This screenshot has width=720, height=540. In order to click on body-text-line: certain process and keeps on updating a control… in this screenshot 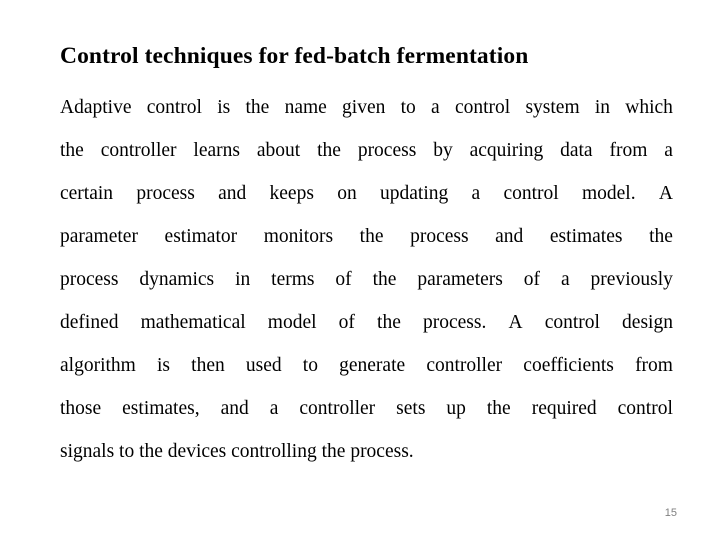, I will do `click(366, 193)`.